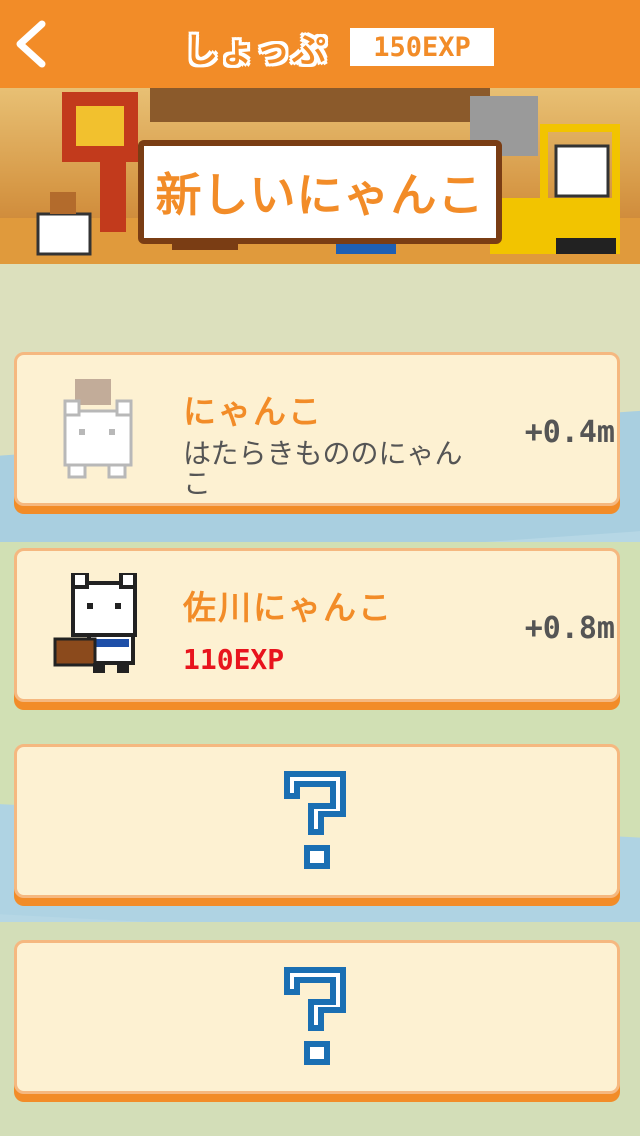  Describe the element at coordinates (95, 623) in the screenshot. I see `sagawa-cat-icon` at that location.